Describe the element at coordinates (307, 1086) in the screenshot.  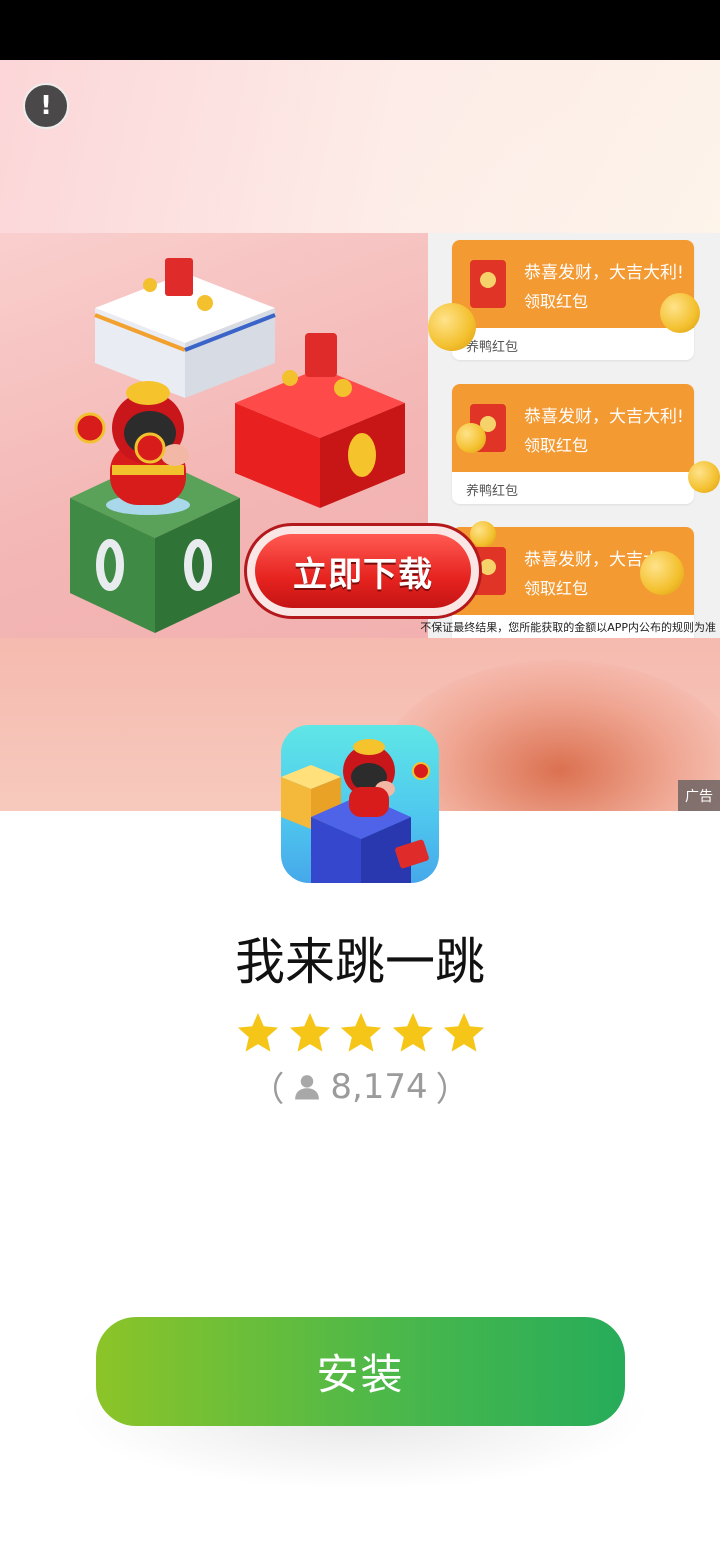
I see `person-icon` at that location.